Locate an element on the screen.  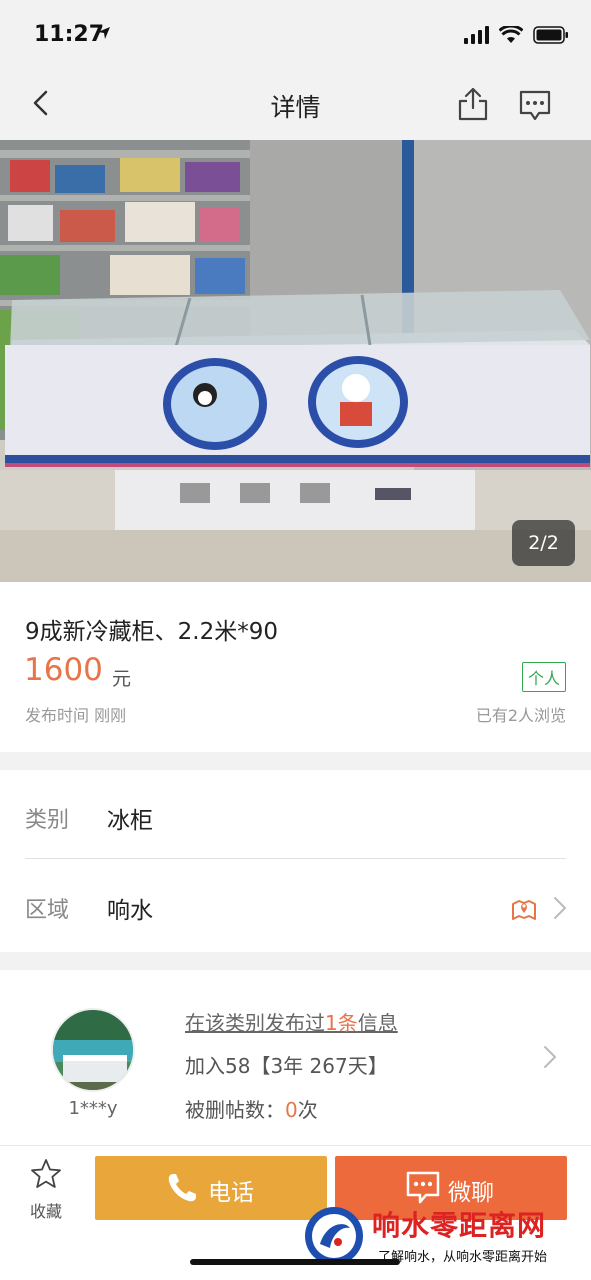
share-icon is located at coordinates (473, 104).